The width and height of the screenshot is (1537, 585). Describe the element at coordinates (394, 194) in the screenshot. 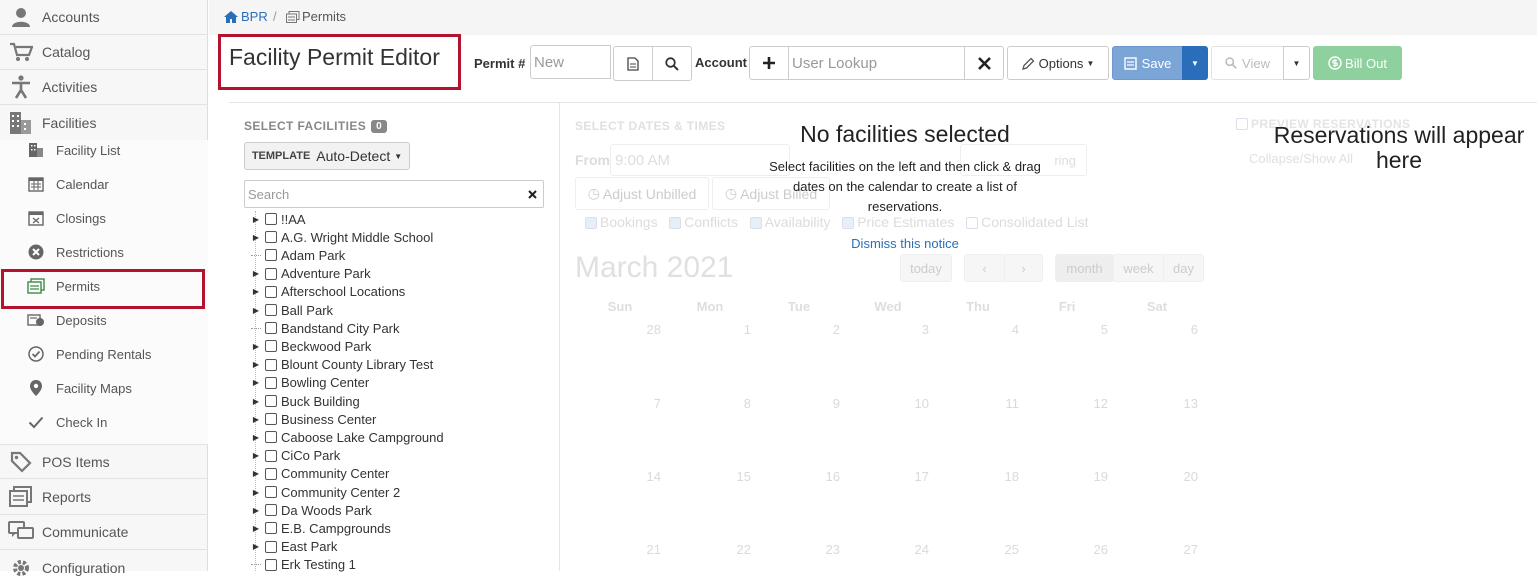

I see `facility-search-input: Search` at that location.